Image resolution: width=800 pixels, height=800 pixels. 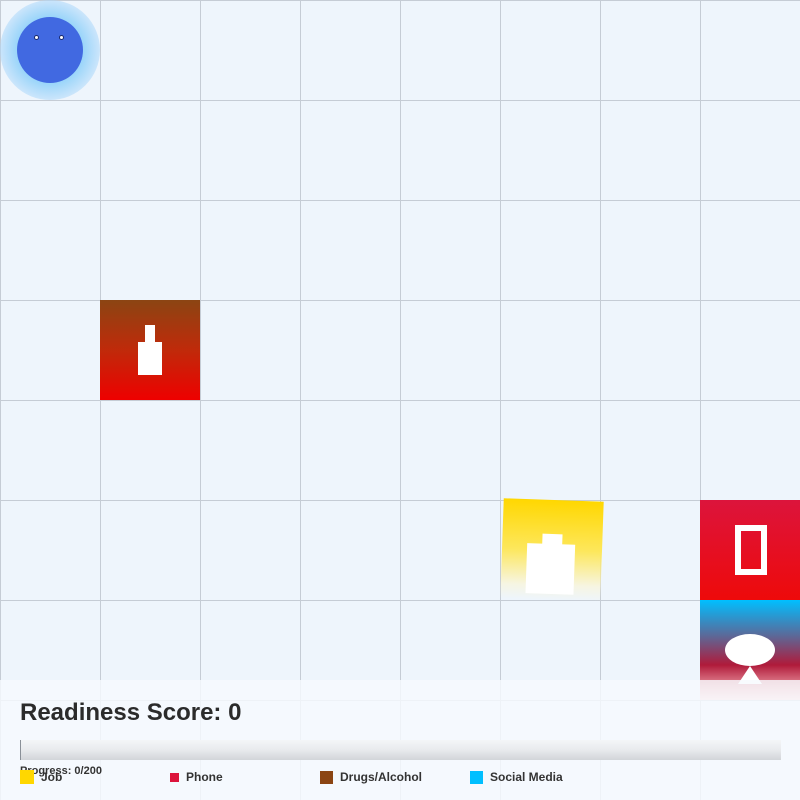 What do you see at coordinates (235, 712) in the screenshot?
I see `readiness-value: 0` at bounding box center [235, 712].